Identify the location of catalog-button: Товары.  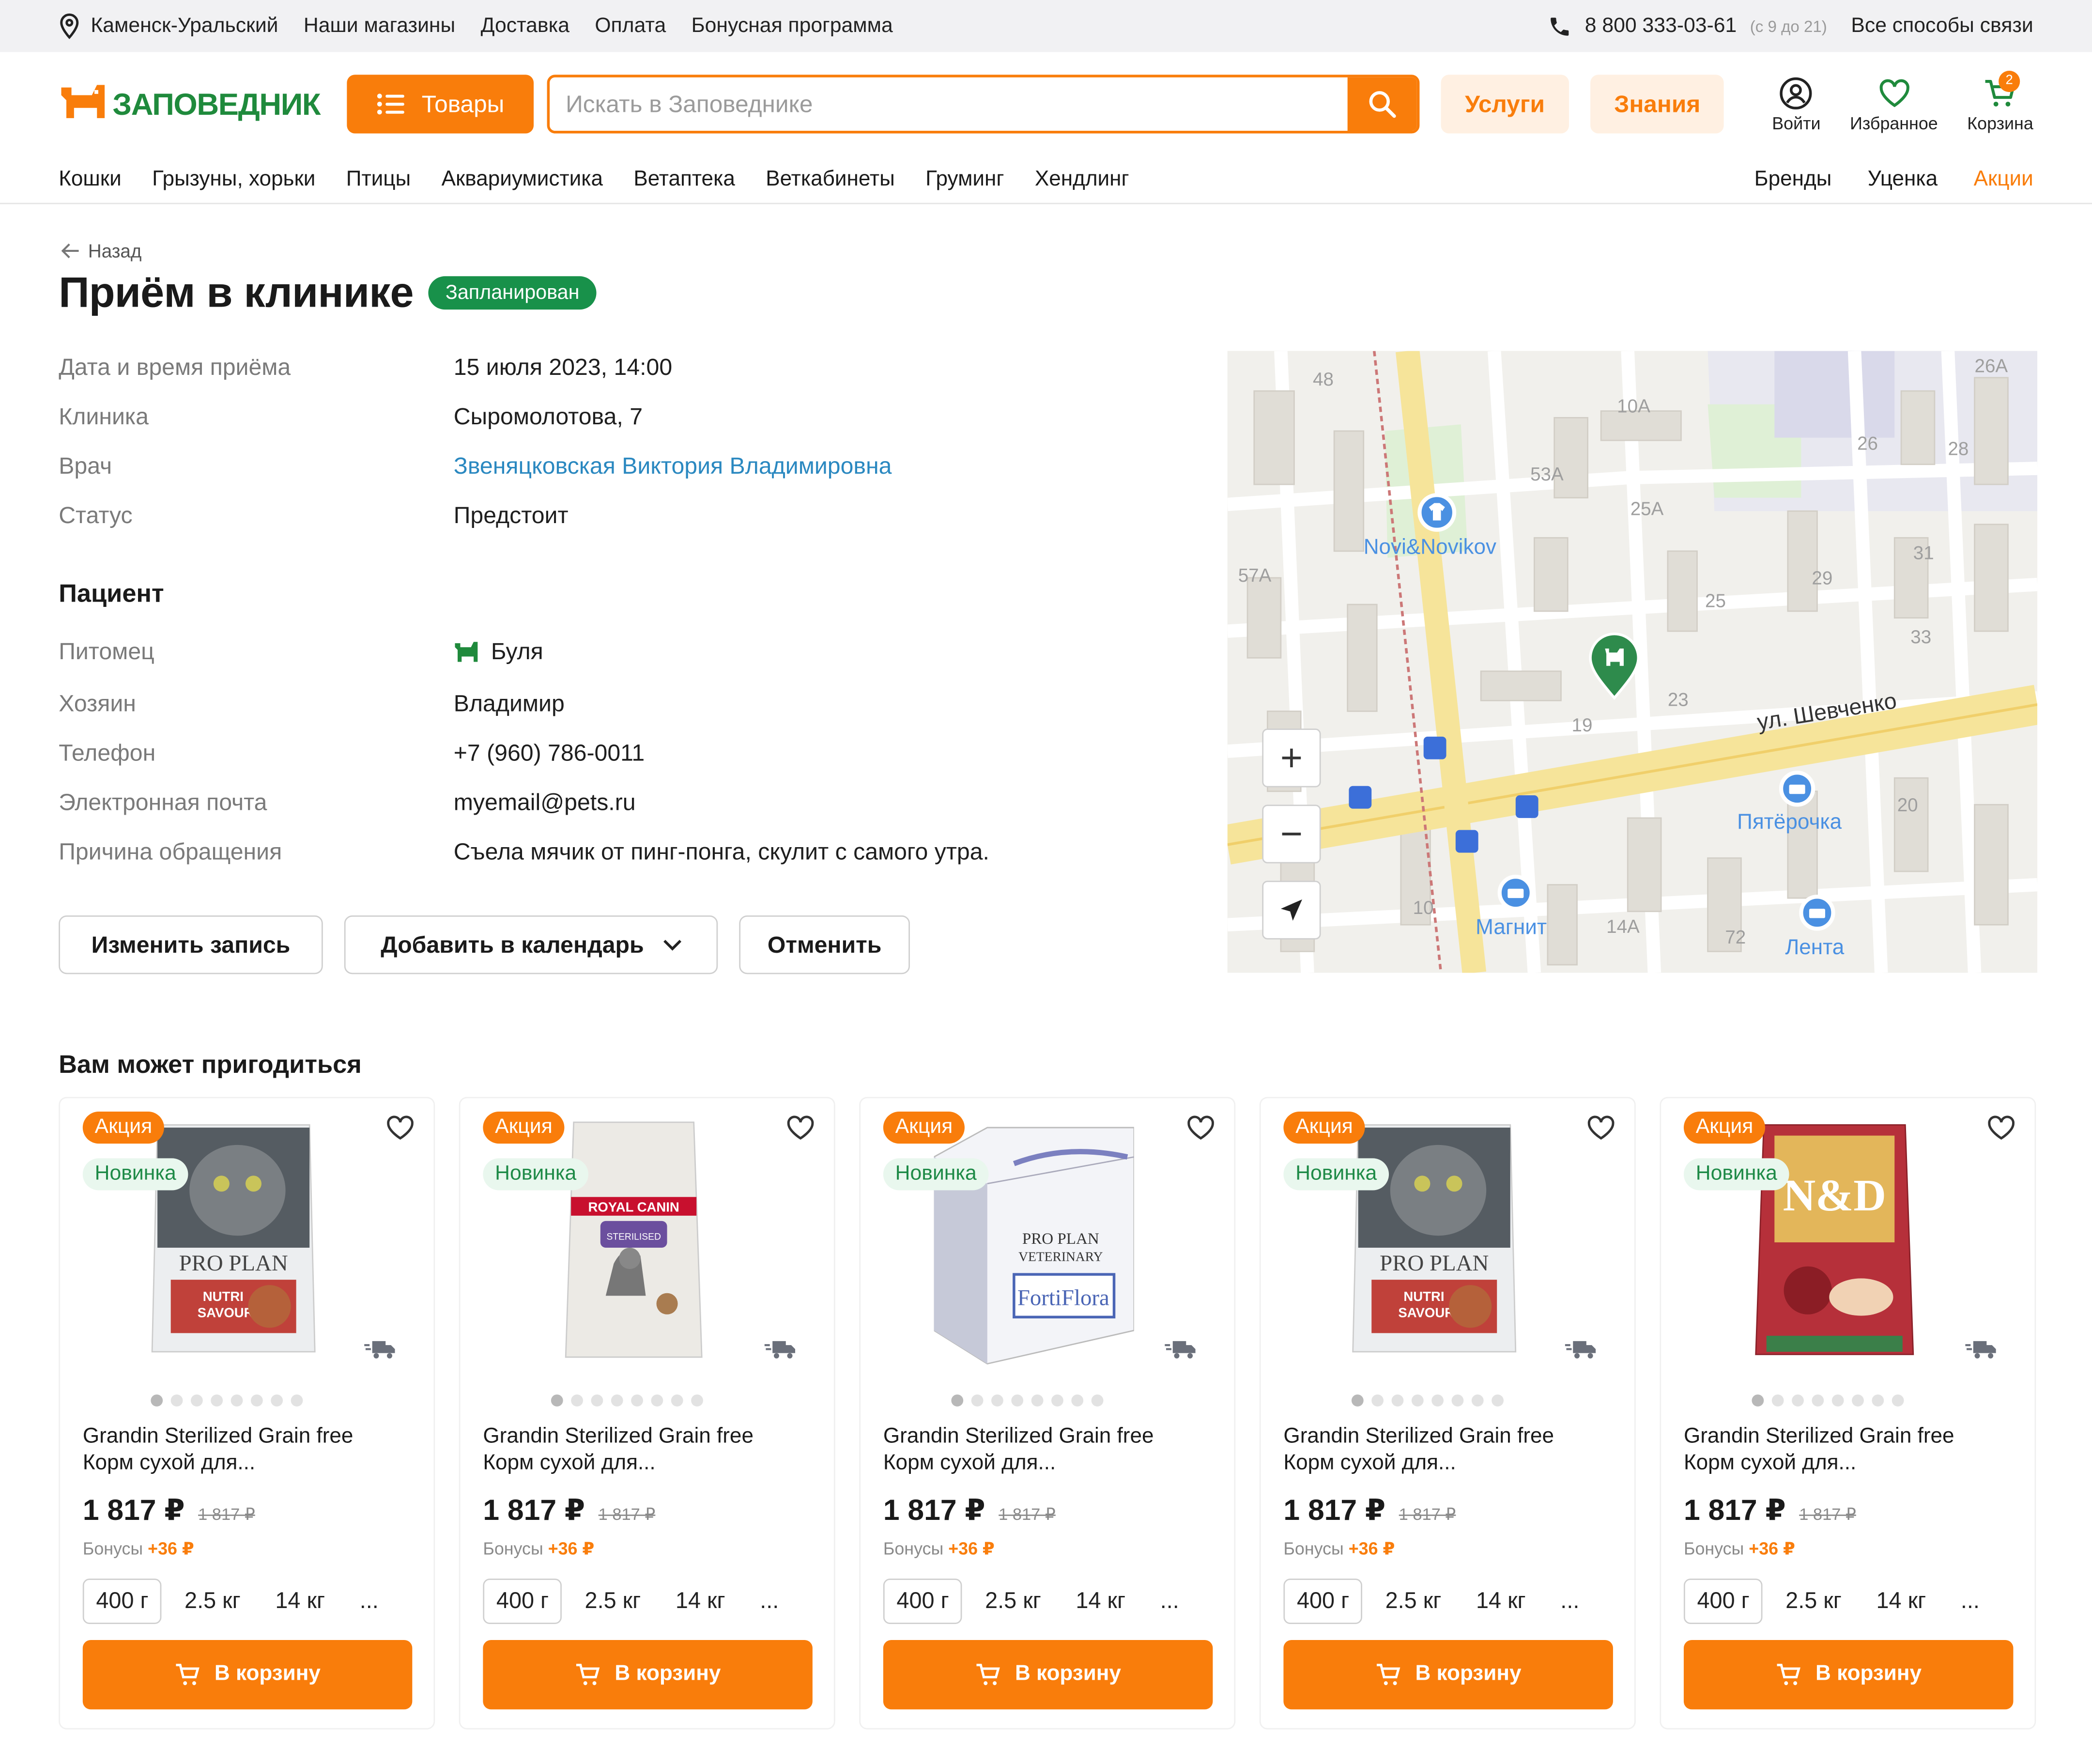
(440, 104).